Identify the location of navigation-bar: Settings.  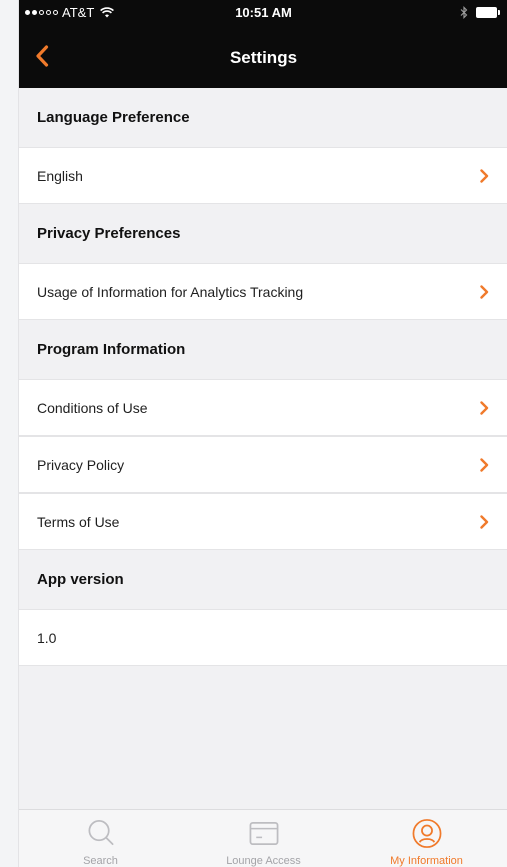
(263, 59).